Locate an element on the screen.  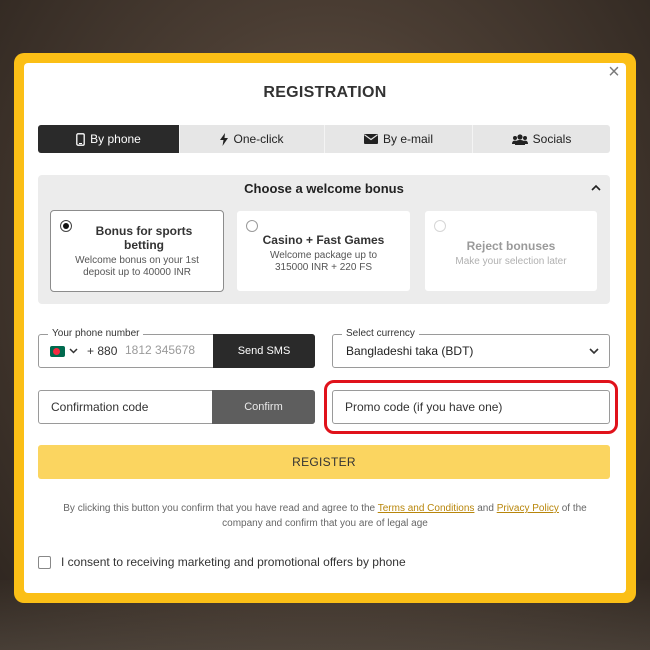
tab-by-phone: By phone is located at coordinates (109, 139).